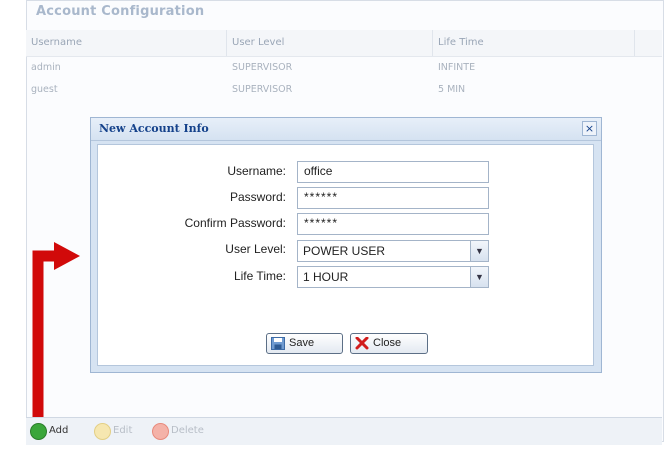 This screenshot has width=667, height=454. What do you see at coordinates (56, 331) in the screenshot?
I see `annotation-arrow` at bounding box center [56, 331].